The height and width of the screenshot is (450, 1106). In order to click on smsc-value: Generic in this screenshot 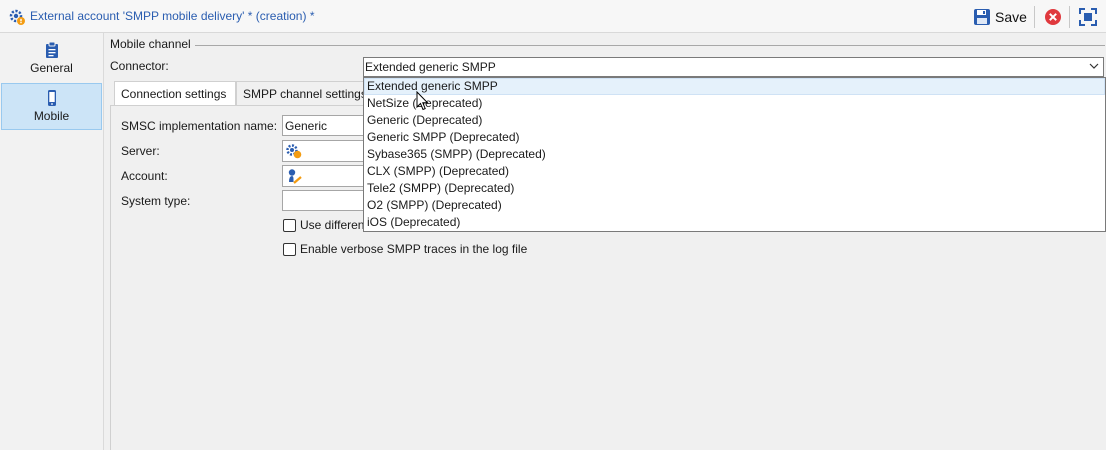, I will do `click(306, 126)`.